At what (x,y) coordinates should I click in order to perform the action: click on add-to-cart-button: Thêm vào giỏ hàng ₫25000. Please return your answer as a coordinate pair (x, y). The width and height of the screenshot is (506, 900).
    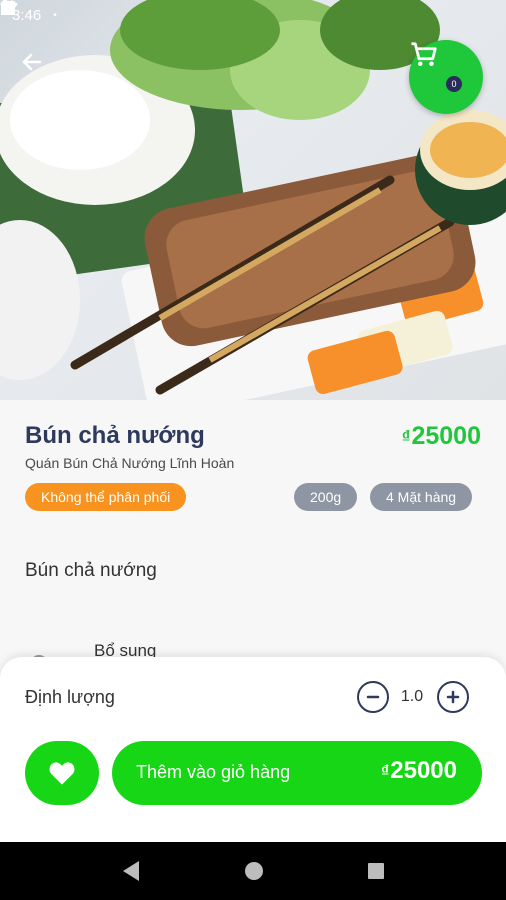
    Looking at the image, I should click on (297, 773).